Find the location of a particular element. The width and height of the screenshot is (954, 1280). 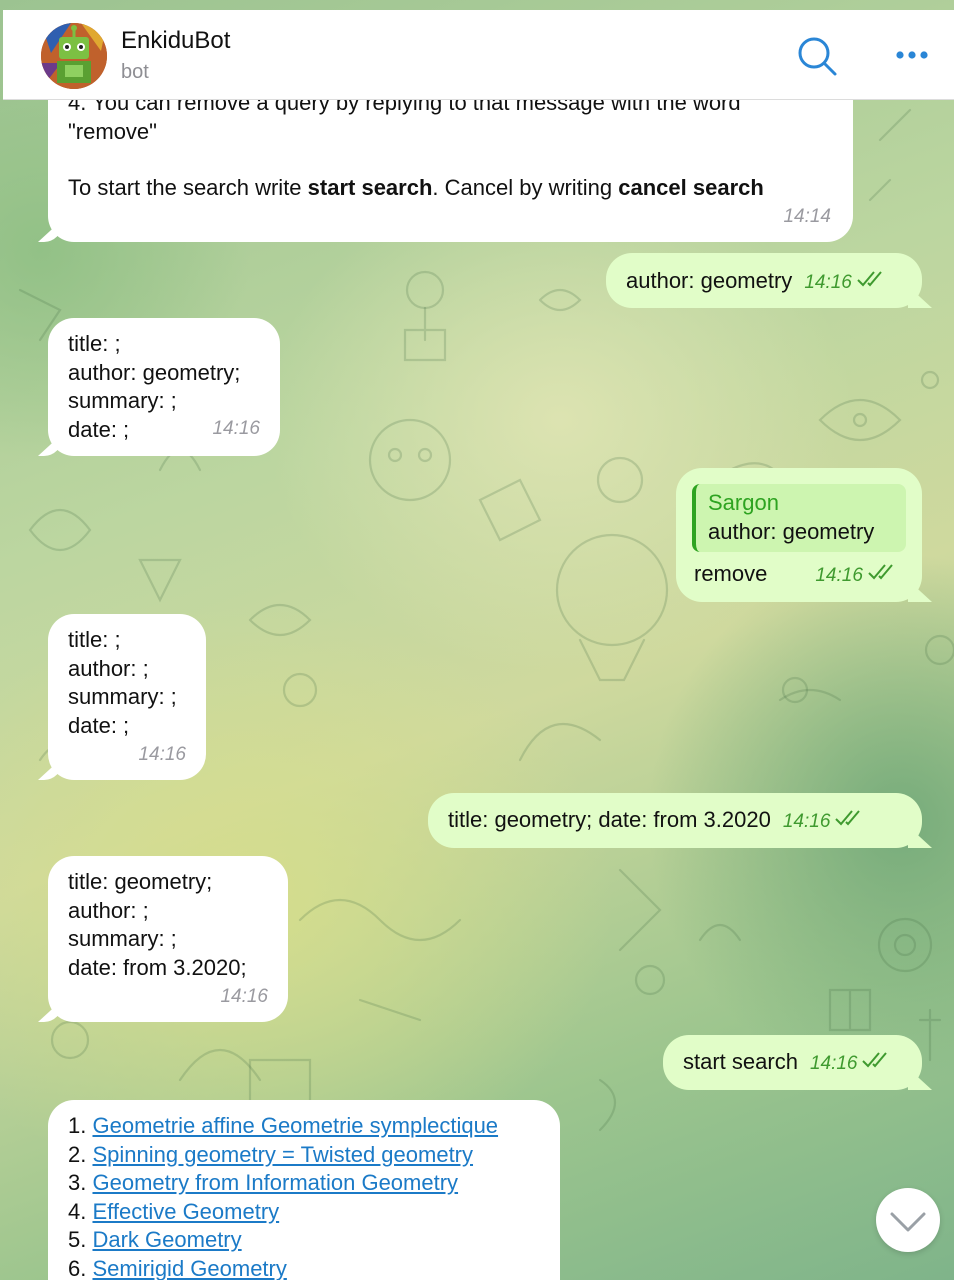

robot-avatar-icon is located at coordinates (74, 56).